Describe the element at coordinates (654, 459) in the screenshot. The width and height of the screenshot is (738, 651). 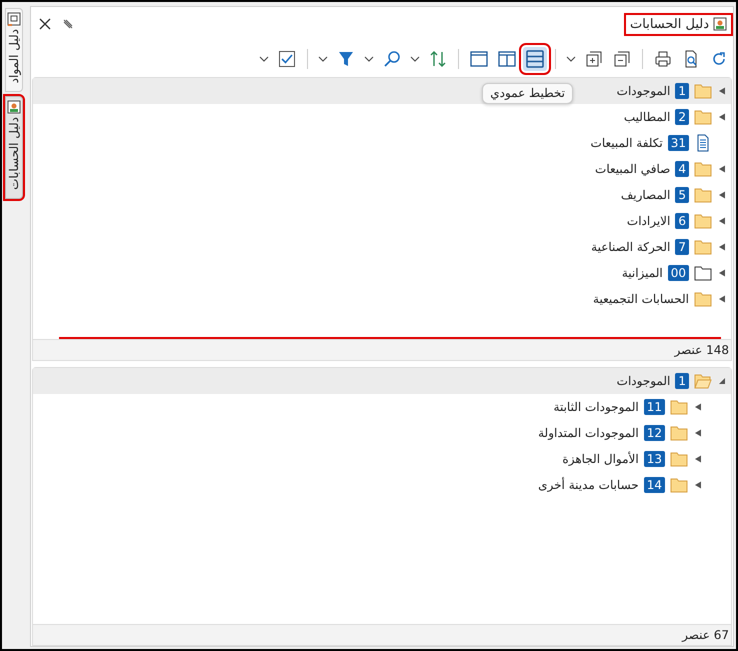
I see `account-code: 13` at that location.